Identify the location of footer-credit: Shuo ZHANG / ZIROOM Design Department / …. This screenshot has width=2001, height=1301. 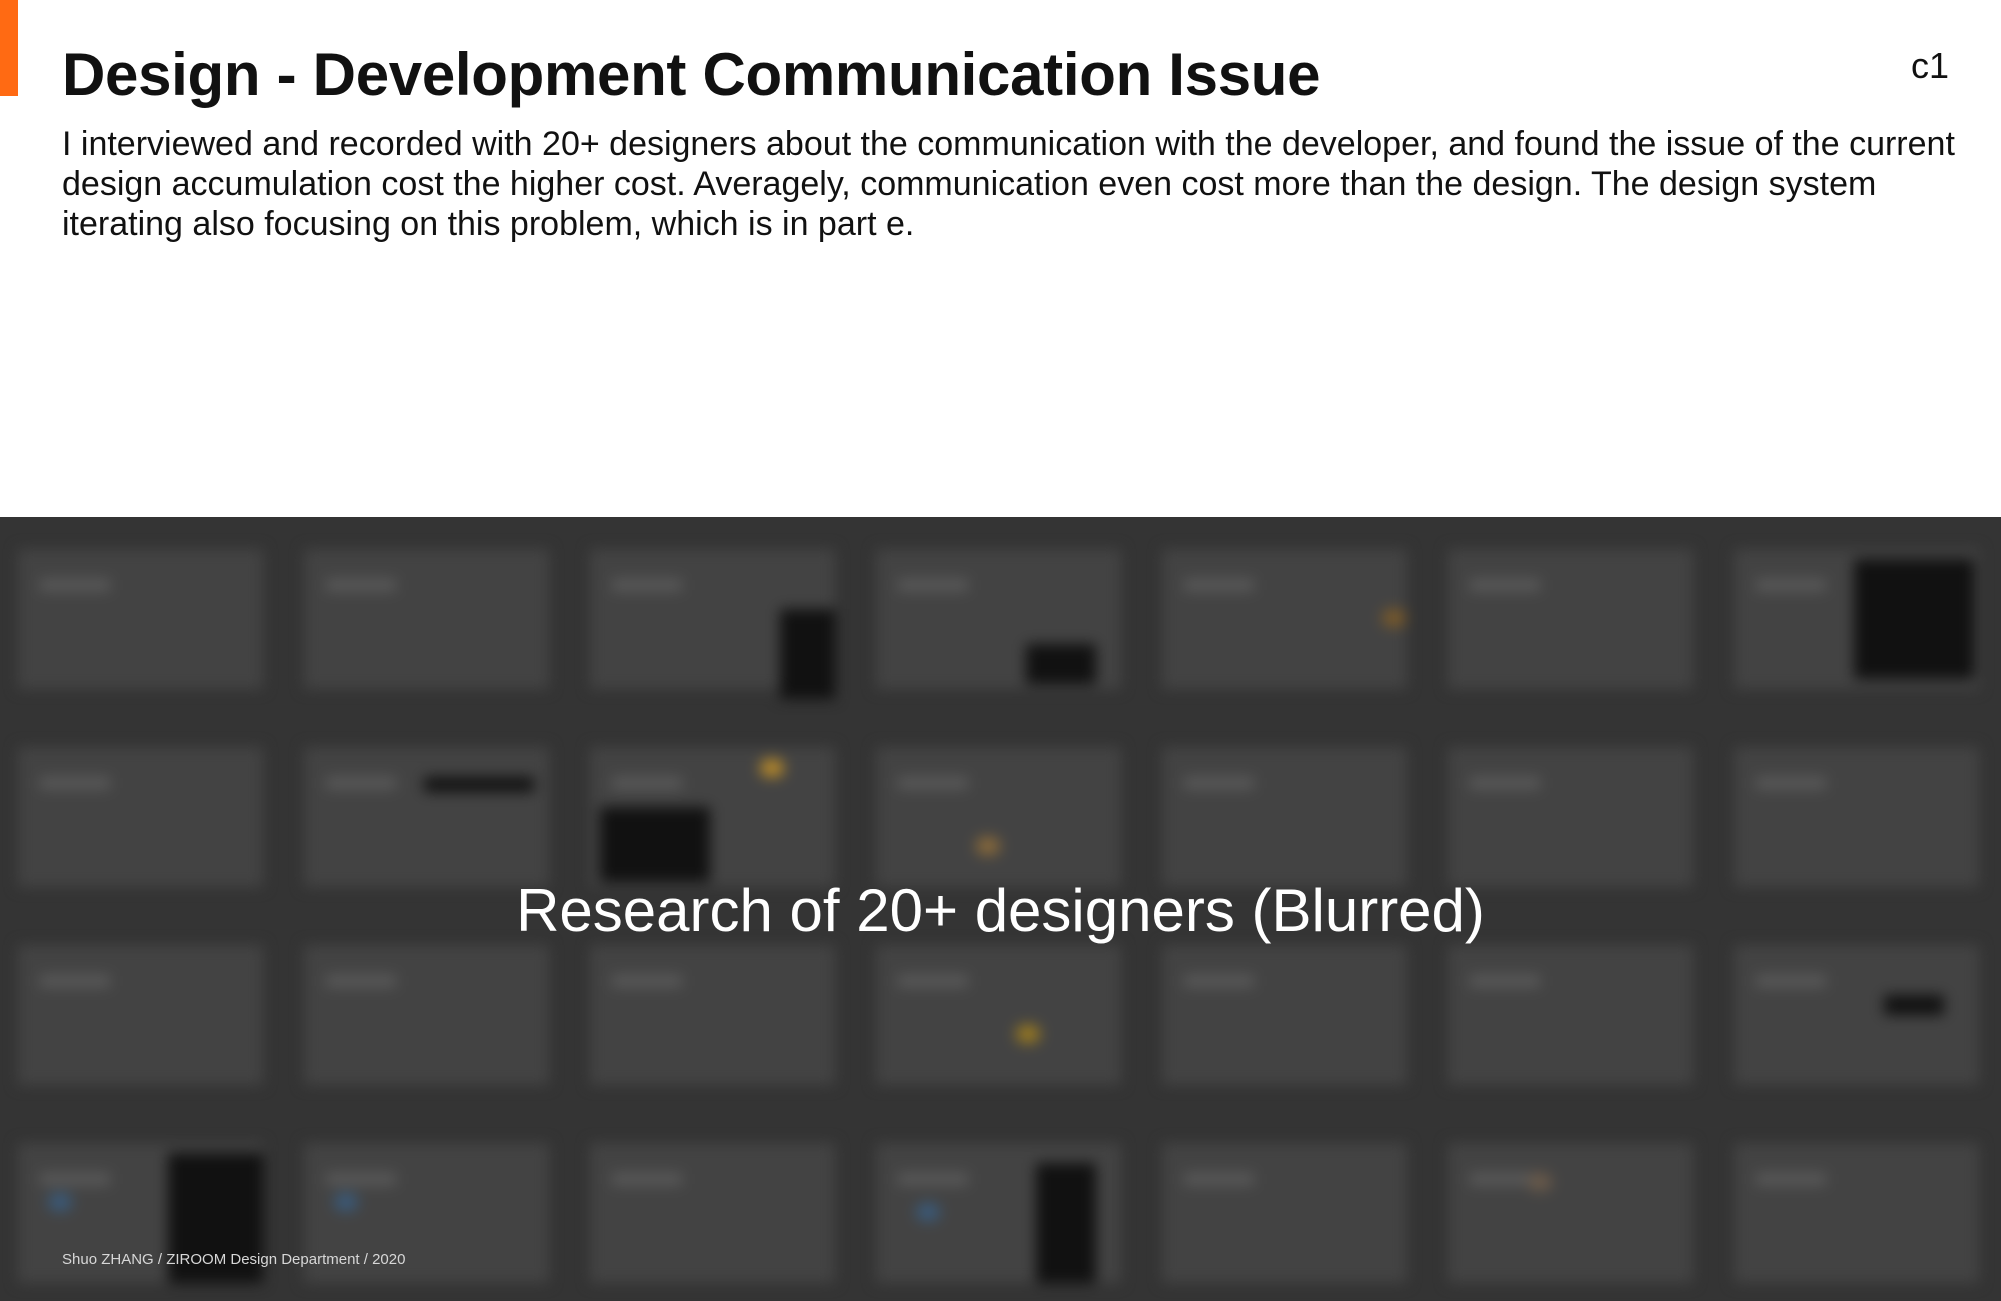
(234, 1259).